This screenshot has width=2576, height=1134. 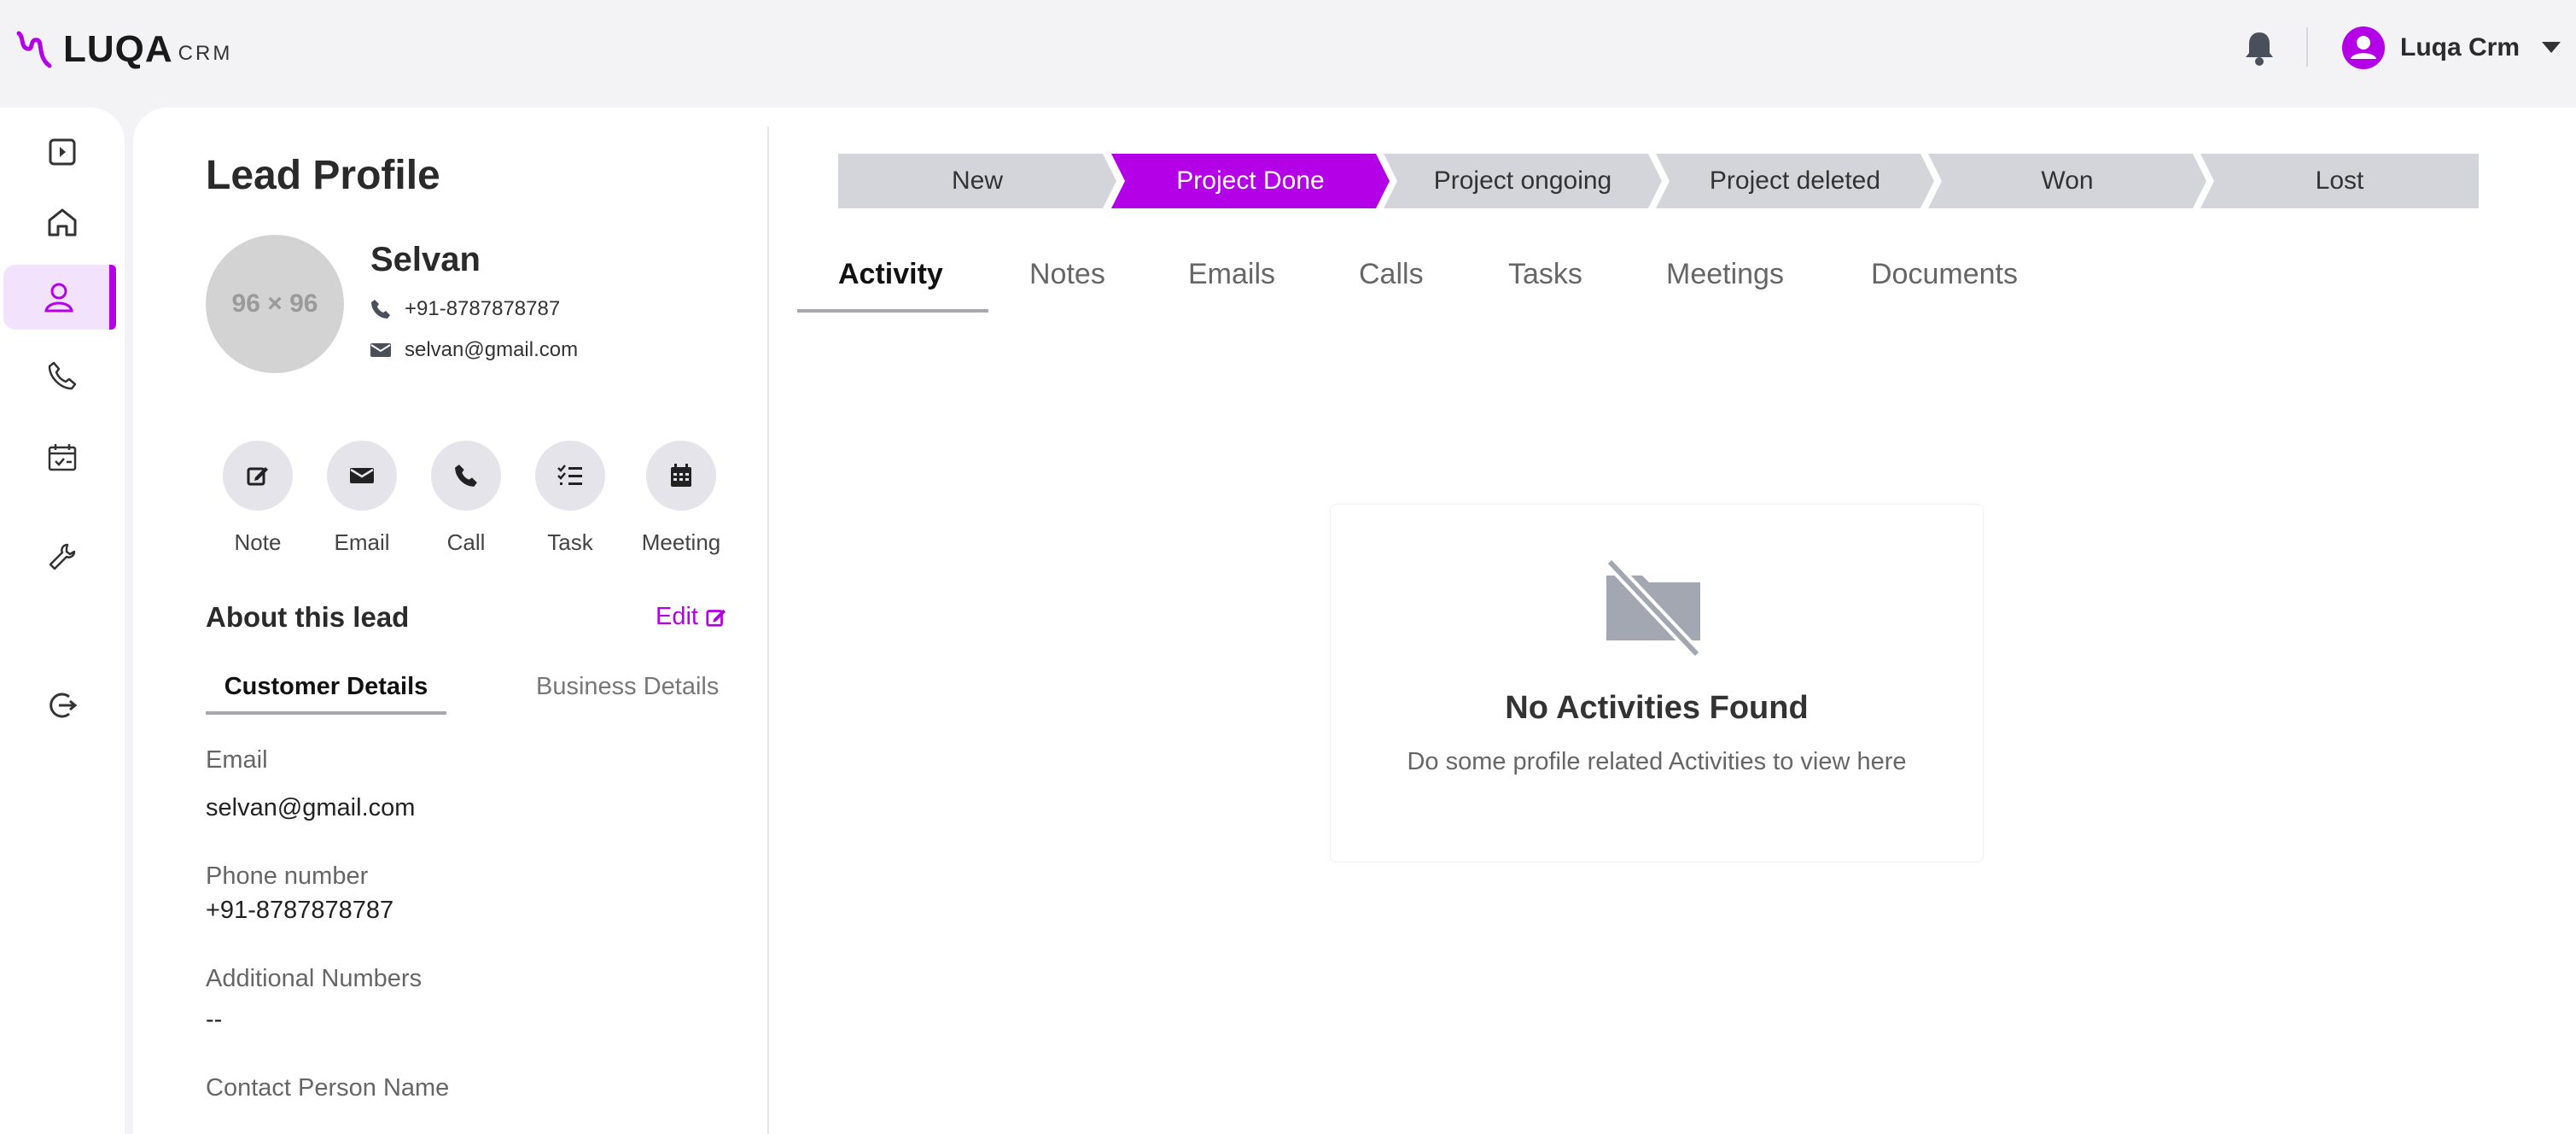 I want to click on field-label-email: Email, so click(x=237, y=760).